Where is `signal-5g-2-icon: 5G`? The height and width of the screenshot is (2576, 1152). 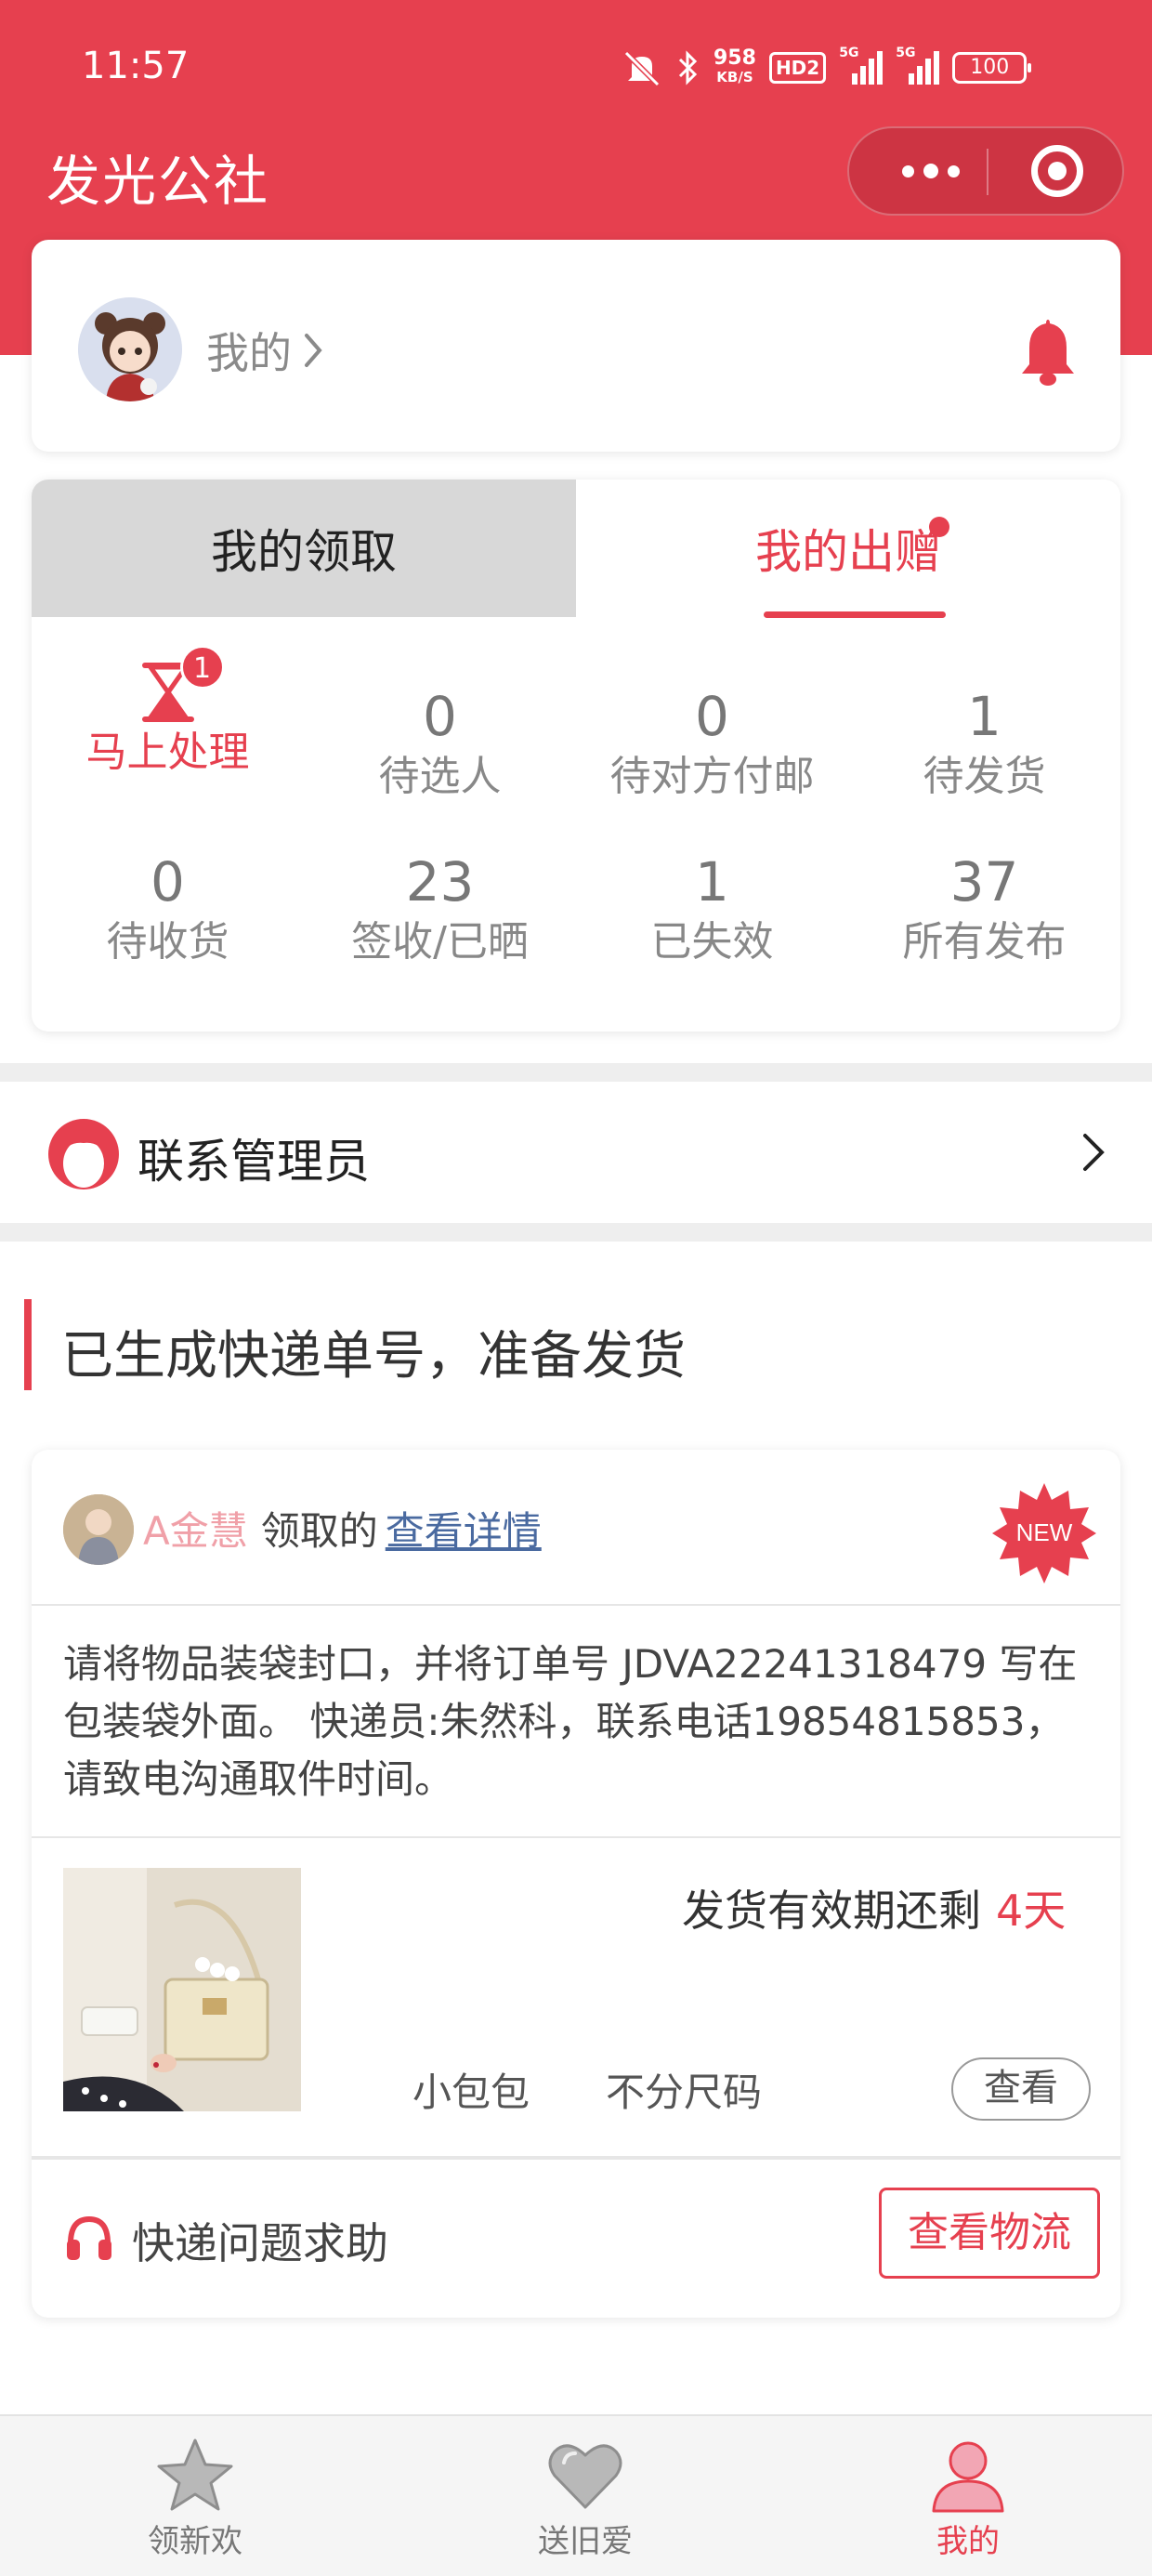
signal-5g-2-icon: 5G is located at coordinates (918, 65).